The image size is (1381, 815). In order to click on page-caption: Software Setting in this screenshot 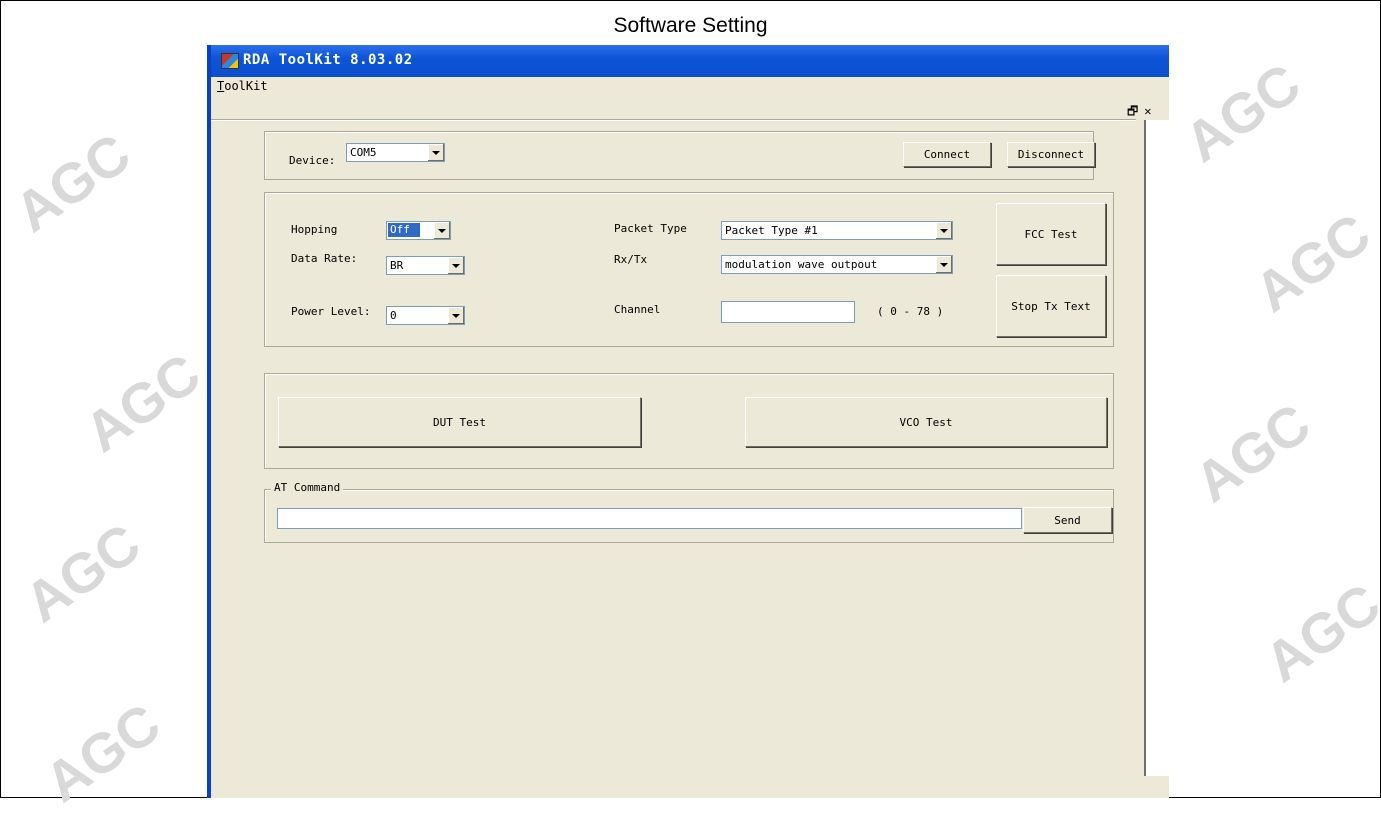, I will do `click(690, 25)`.